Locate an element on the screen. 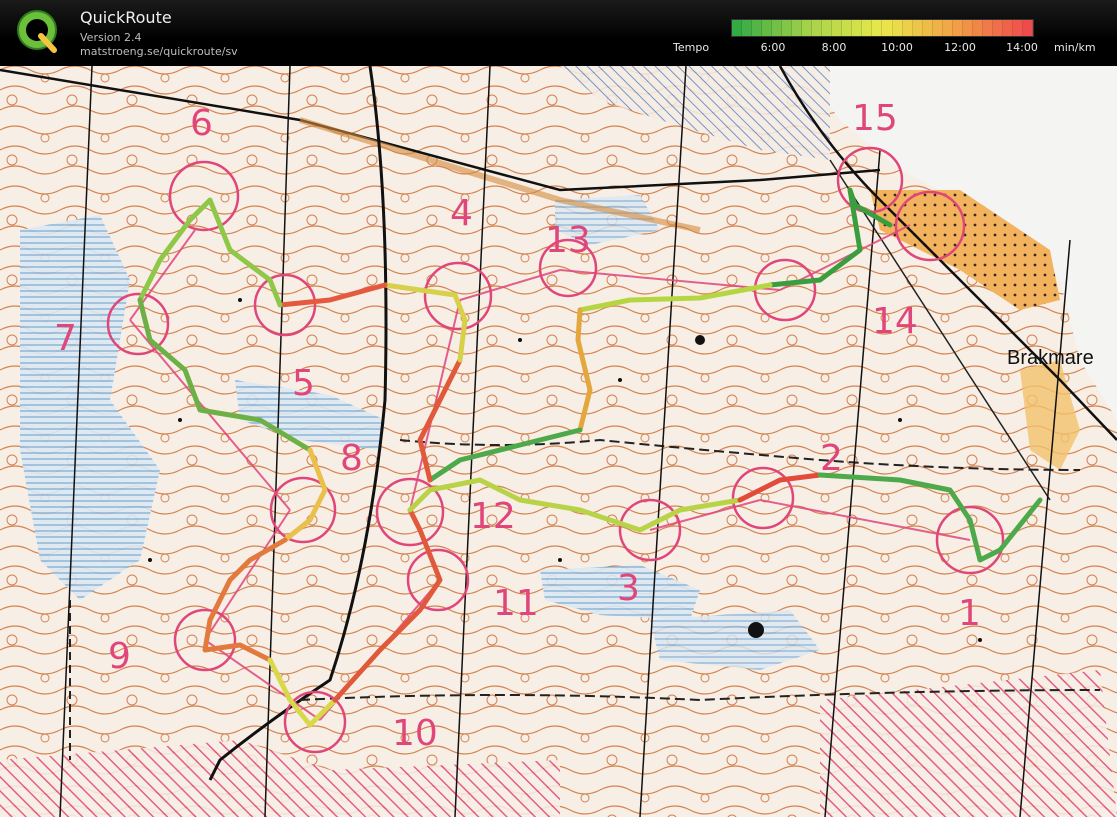 The height and width of the screenshot is (817, 1117). quickroute-logo-icon is located at coordinates (37, 31).